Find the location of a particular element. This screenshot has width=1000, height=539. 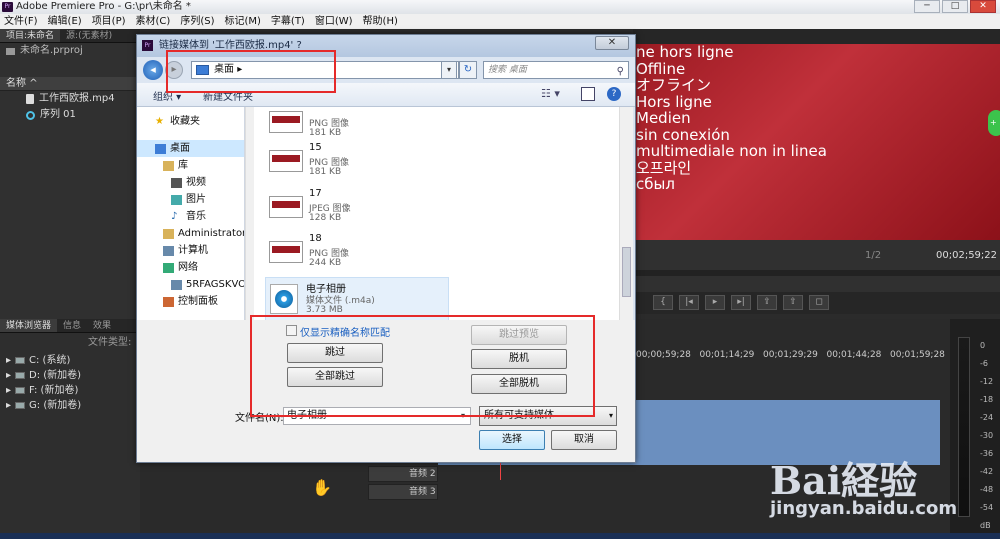

file-type-filter: 文件类型: is located at coordinates (70, 343).